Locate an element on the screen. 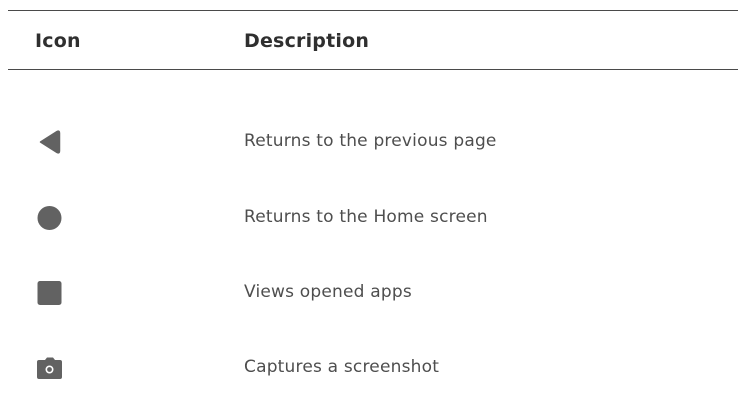  table-row: Returns to the Home screen is located at coordinates (373, 218).